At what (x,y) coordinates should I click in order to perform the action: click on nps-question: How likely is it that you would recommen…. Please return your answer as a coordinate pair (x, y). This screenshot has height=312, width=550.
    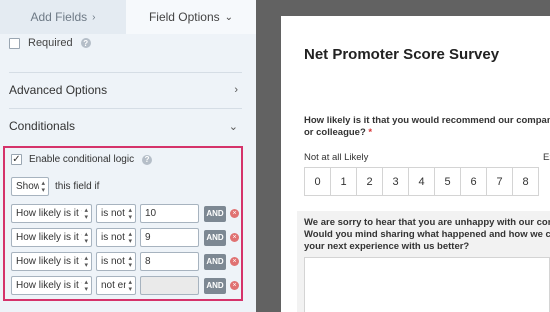
    Looking at the image, I should click on (427, 127).